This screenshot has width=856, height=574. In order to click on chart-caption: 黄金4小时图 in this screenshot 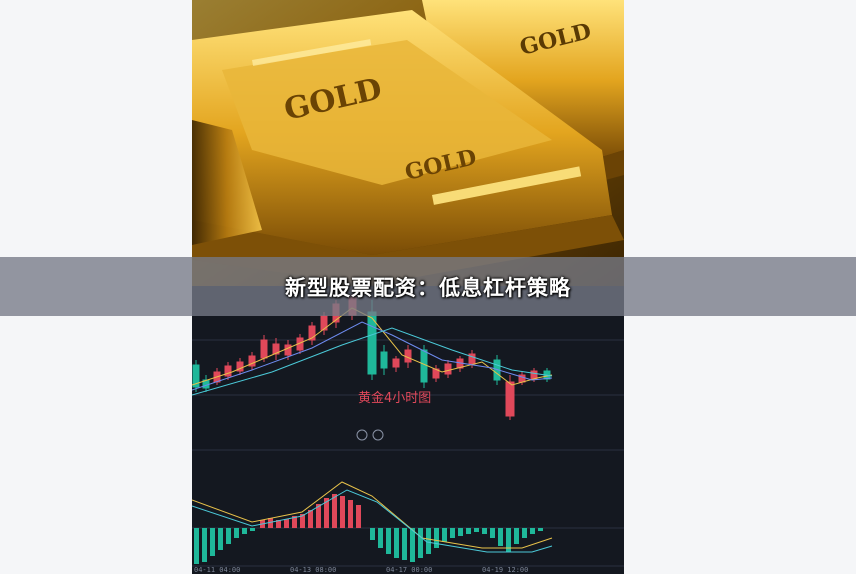, I will do `click(394, 398)`.